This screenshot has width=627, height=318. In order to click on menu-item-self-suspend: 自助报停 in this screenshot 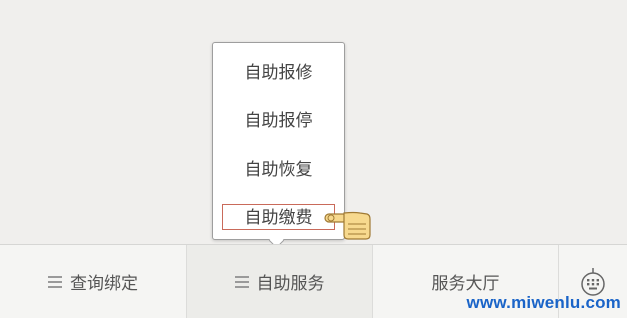, I will do `click(278, 121)`.